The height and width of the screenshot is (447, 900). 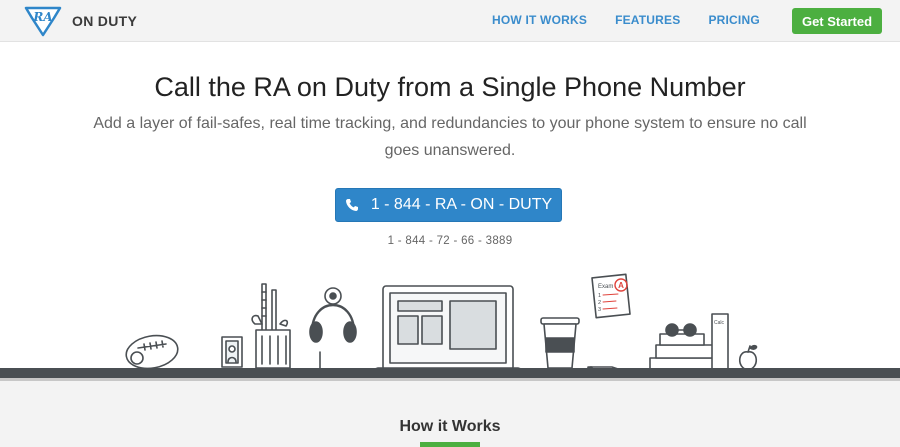 What do you see at coordinates (599, 303) in the screenshot?
I see `exam-item-2-text: 2` at bounding box center [599, 303].